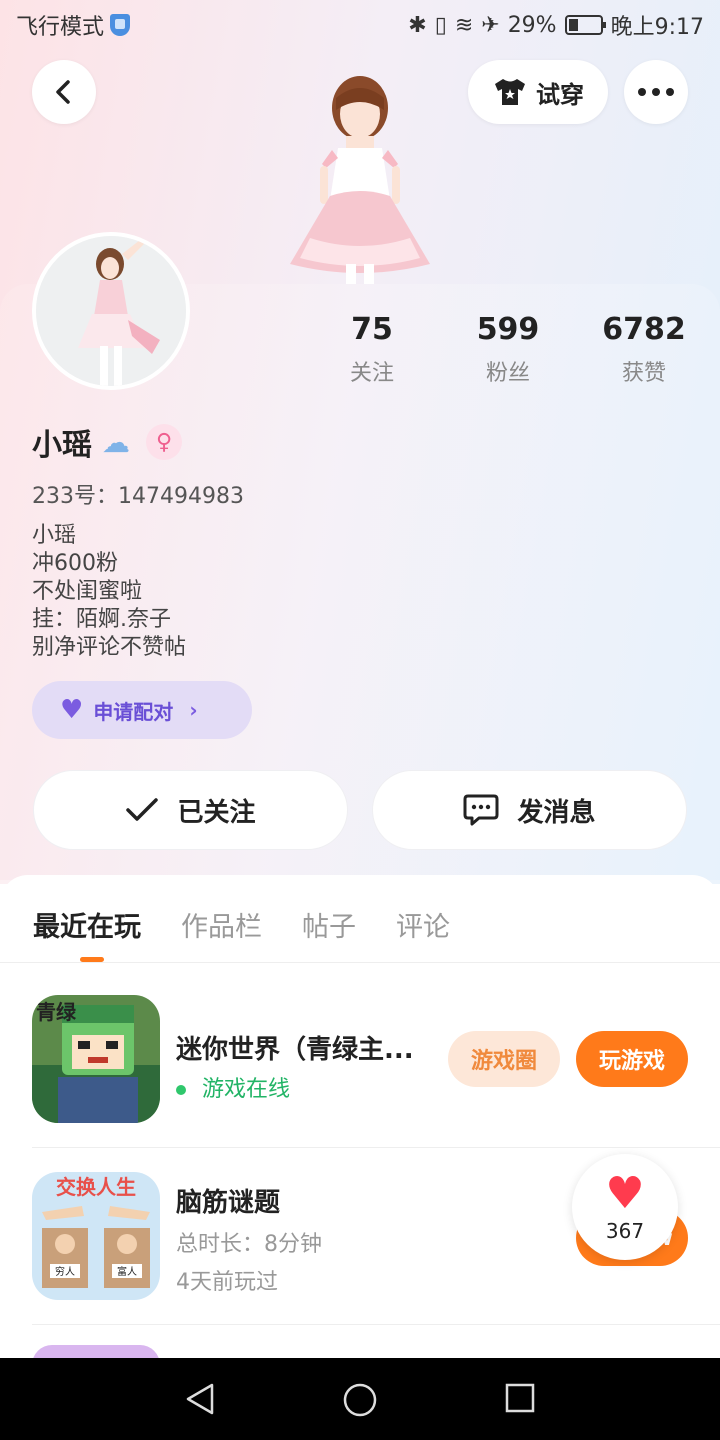 The width and height of the screenshot is (720, 1440). Describe the element at coordinates (360, 180) in the screenshot. I see `character-figure` at that location.